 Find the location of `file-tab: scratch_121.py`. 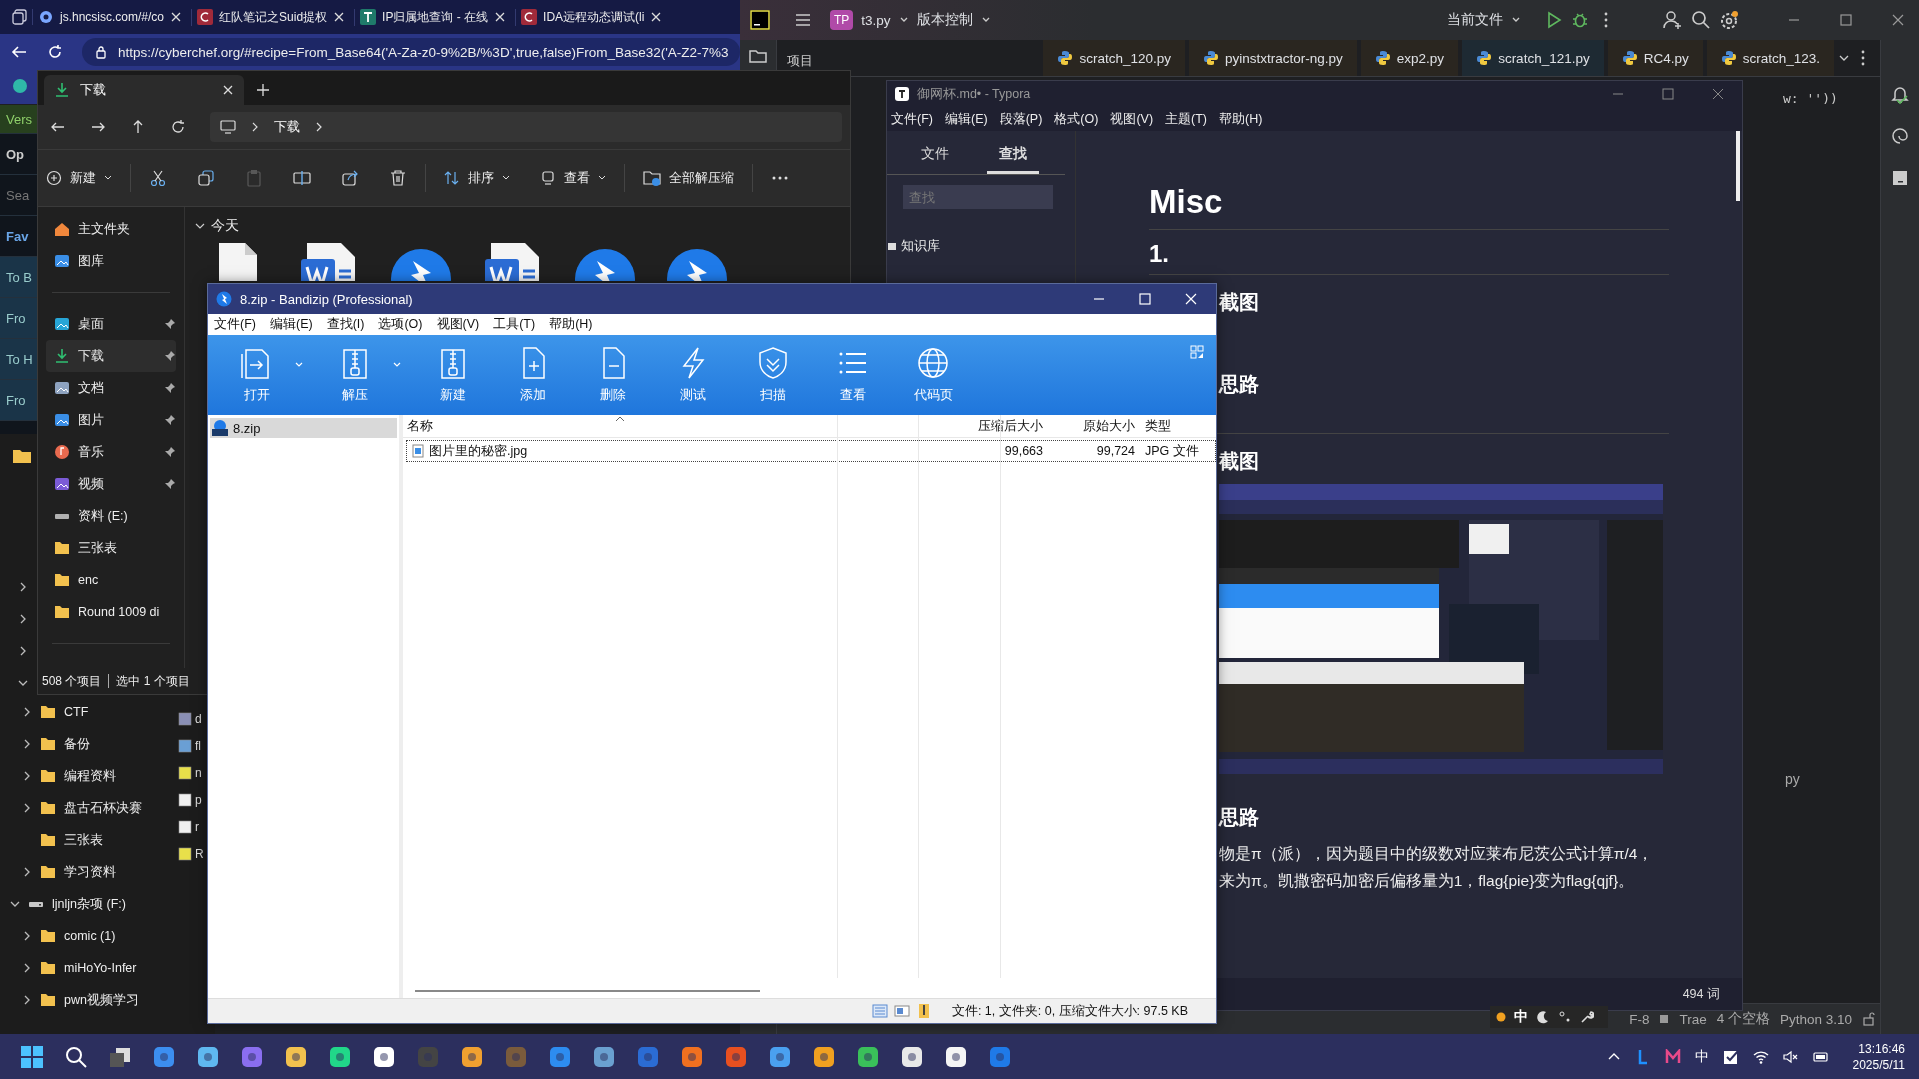

file-tab: scratch_121.py is located at coordinates (1533, 58).